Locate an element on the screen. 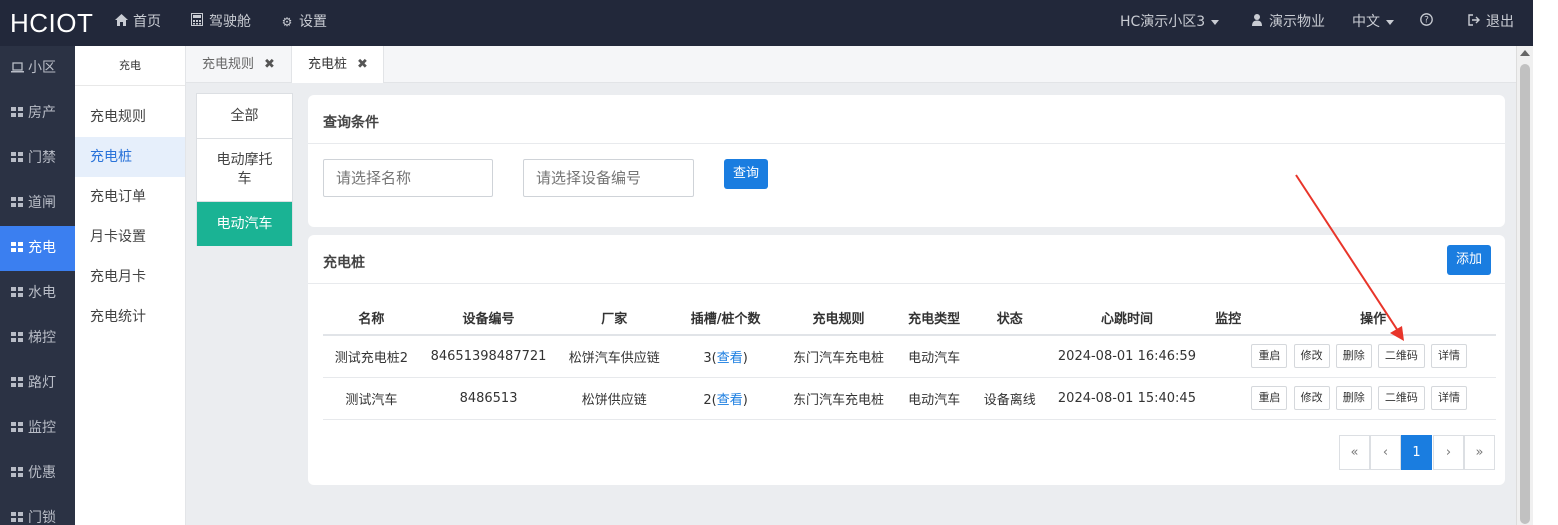 This screenshot has height=525, width=1558. submenu-item-monthly-cards: 充电月卡 is located at coordinates (130, 277).